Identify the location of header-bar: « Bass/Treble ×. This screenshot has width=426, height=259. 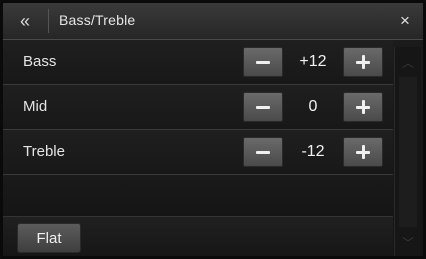
(213, 21).